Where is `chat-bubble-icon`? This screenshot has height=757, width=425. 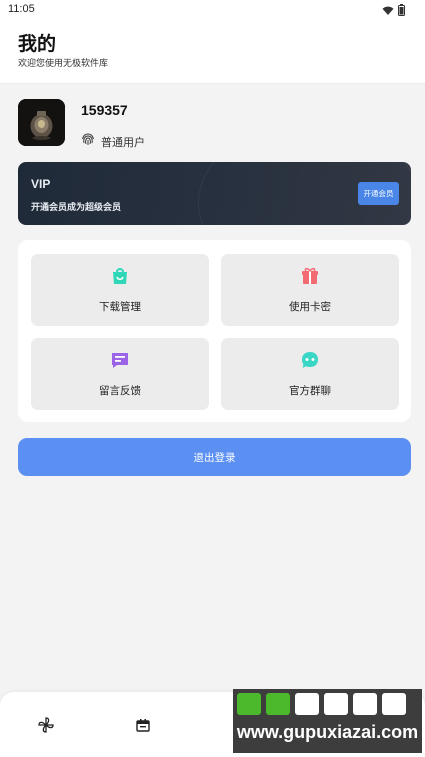 chat-bubble-icon is located at coordinates (310, 360).